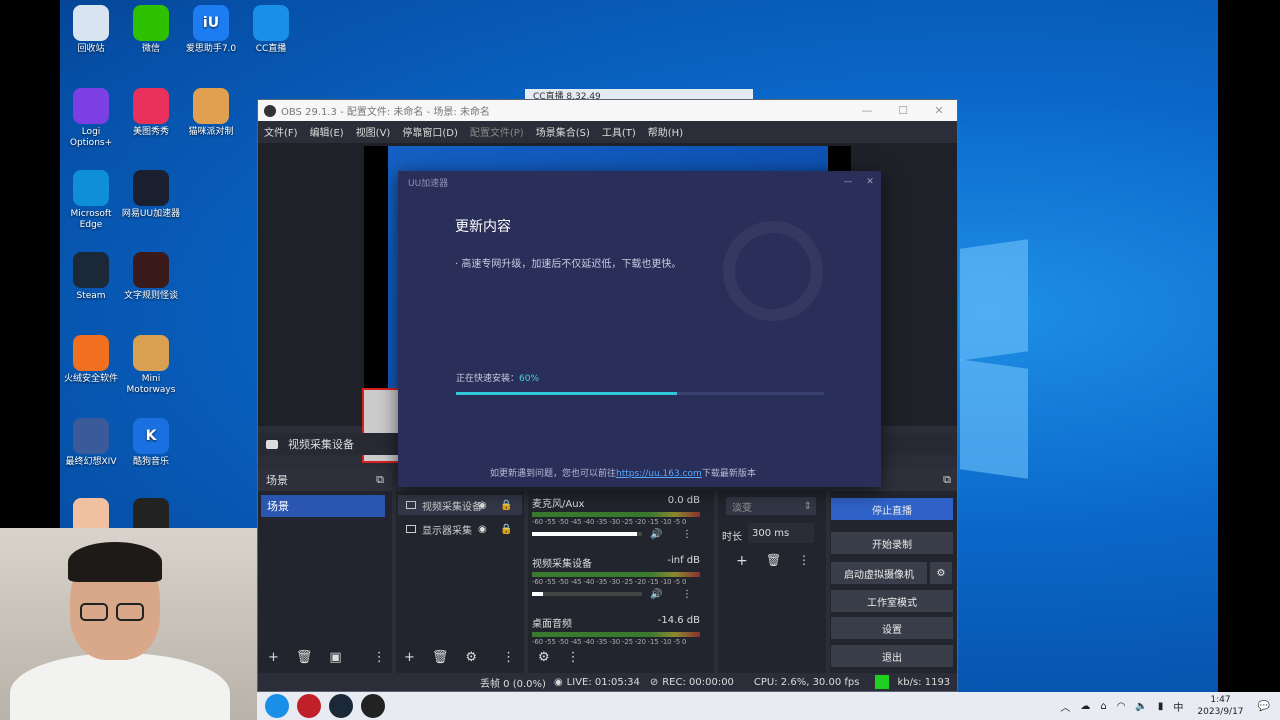 This screenshot has width=1280, height=720. What do you see at coordinates (903, 110) in the screenshot?
I see `maximize-icon: ☐` at bounding box center [903, 110].